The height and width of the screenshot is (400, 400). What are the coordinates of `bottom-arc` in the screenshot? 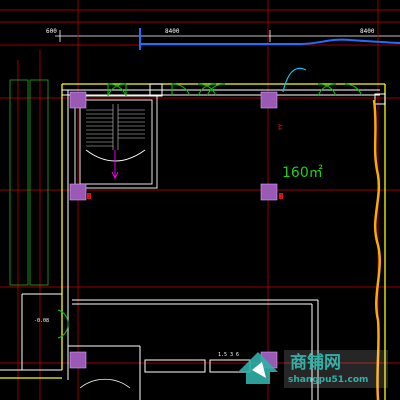 It's located at (105, 383).